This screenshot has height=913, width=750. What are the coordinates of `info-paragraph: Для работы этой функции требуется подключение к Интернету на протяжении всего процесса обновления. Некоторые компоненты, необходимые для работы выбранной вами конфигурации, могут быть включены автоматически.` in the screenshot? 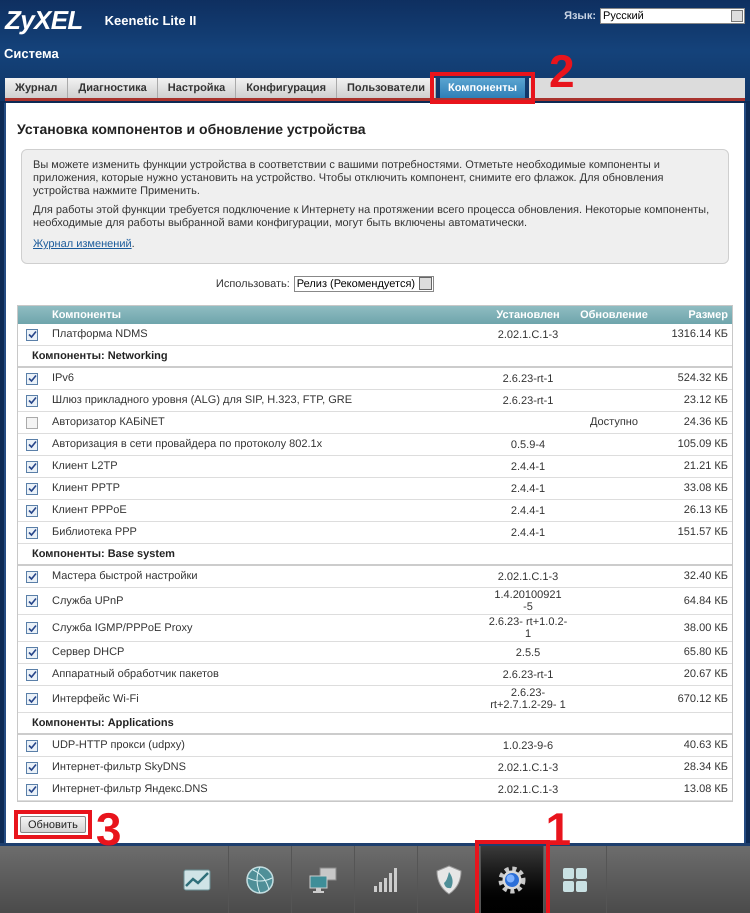 It's located at (371, 217).